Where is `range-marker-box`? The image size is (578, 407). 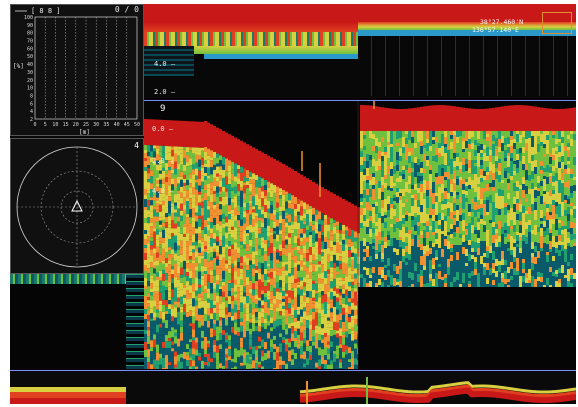 range-marker-box is located at coordinates (557, 23).